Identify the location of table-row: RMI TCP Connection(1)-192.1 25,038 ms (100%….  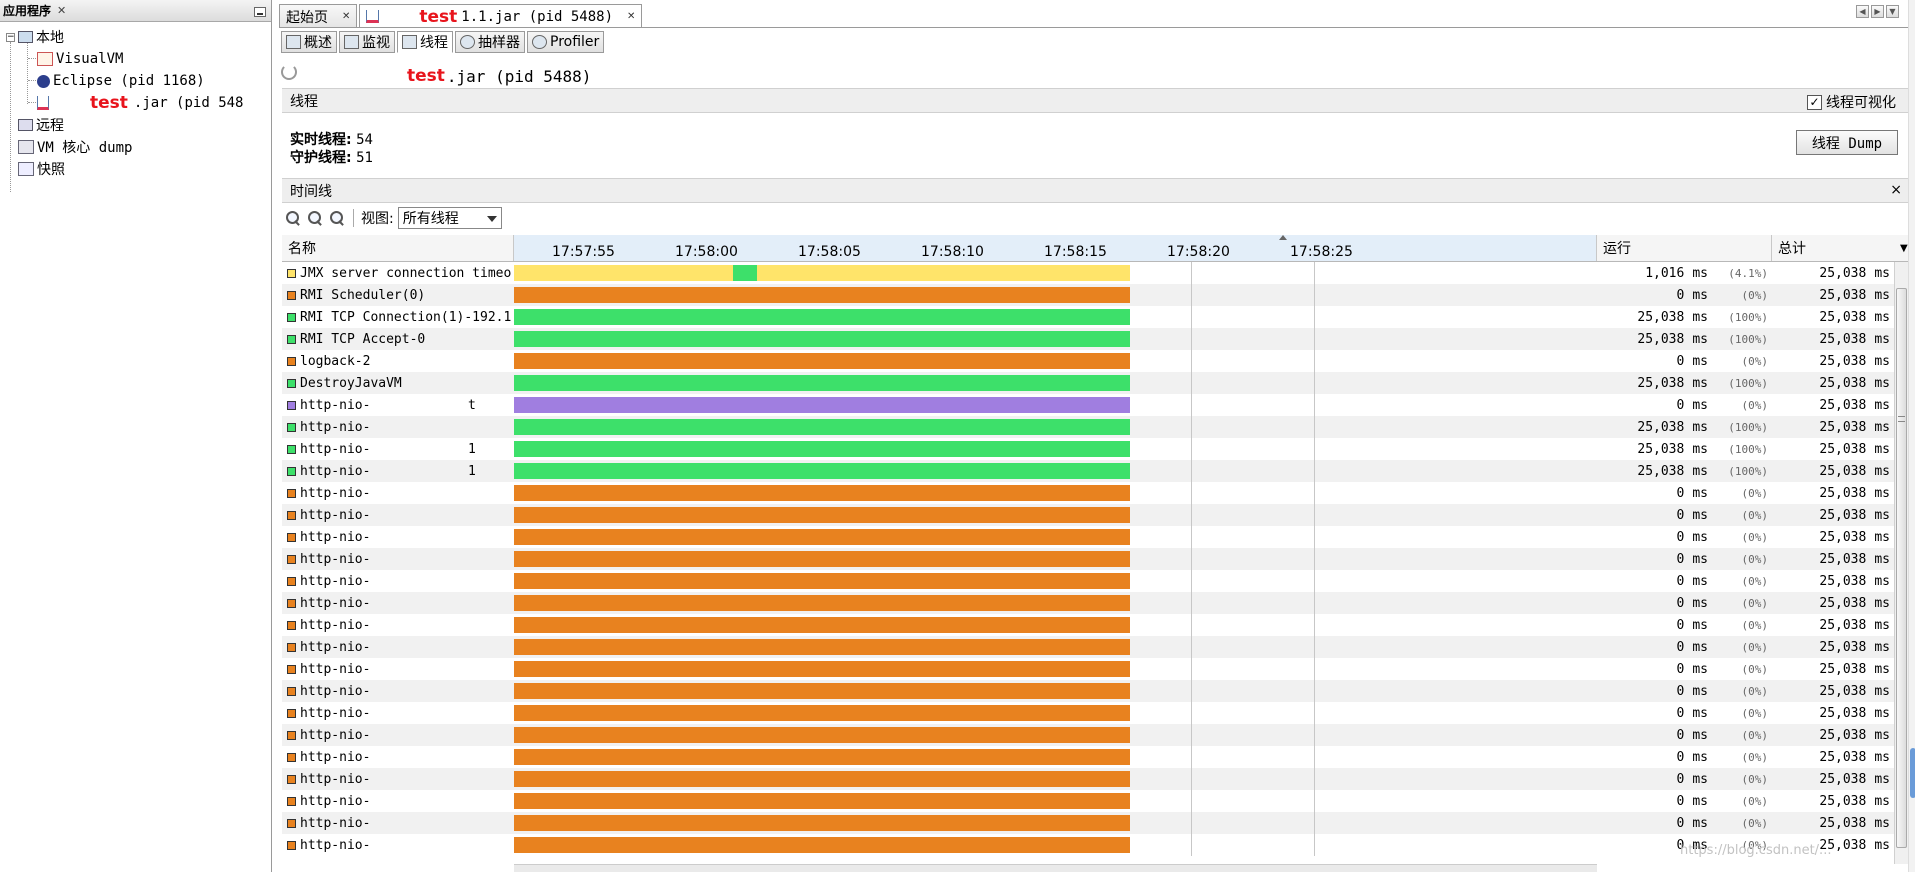
(1088, 317).